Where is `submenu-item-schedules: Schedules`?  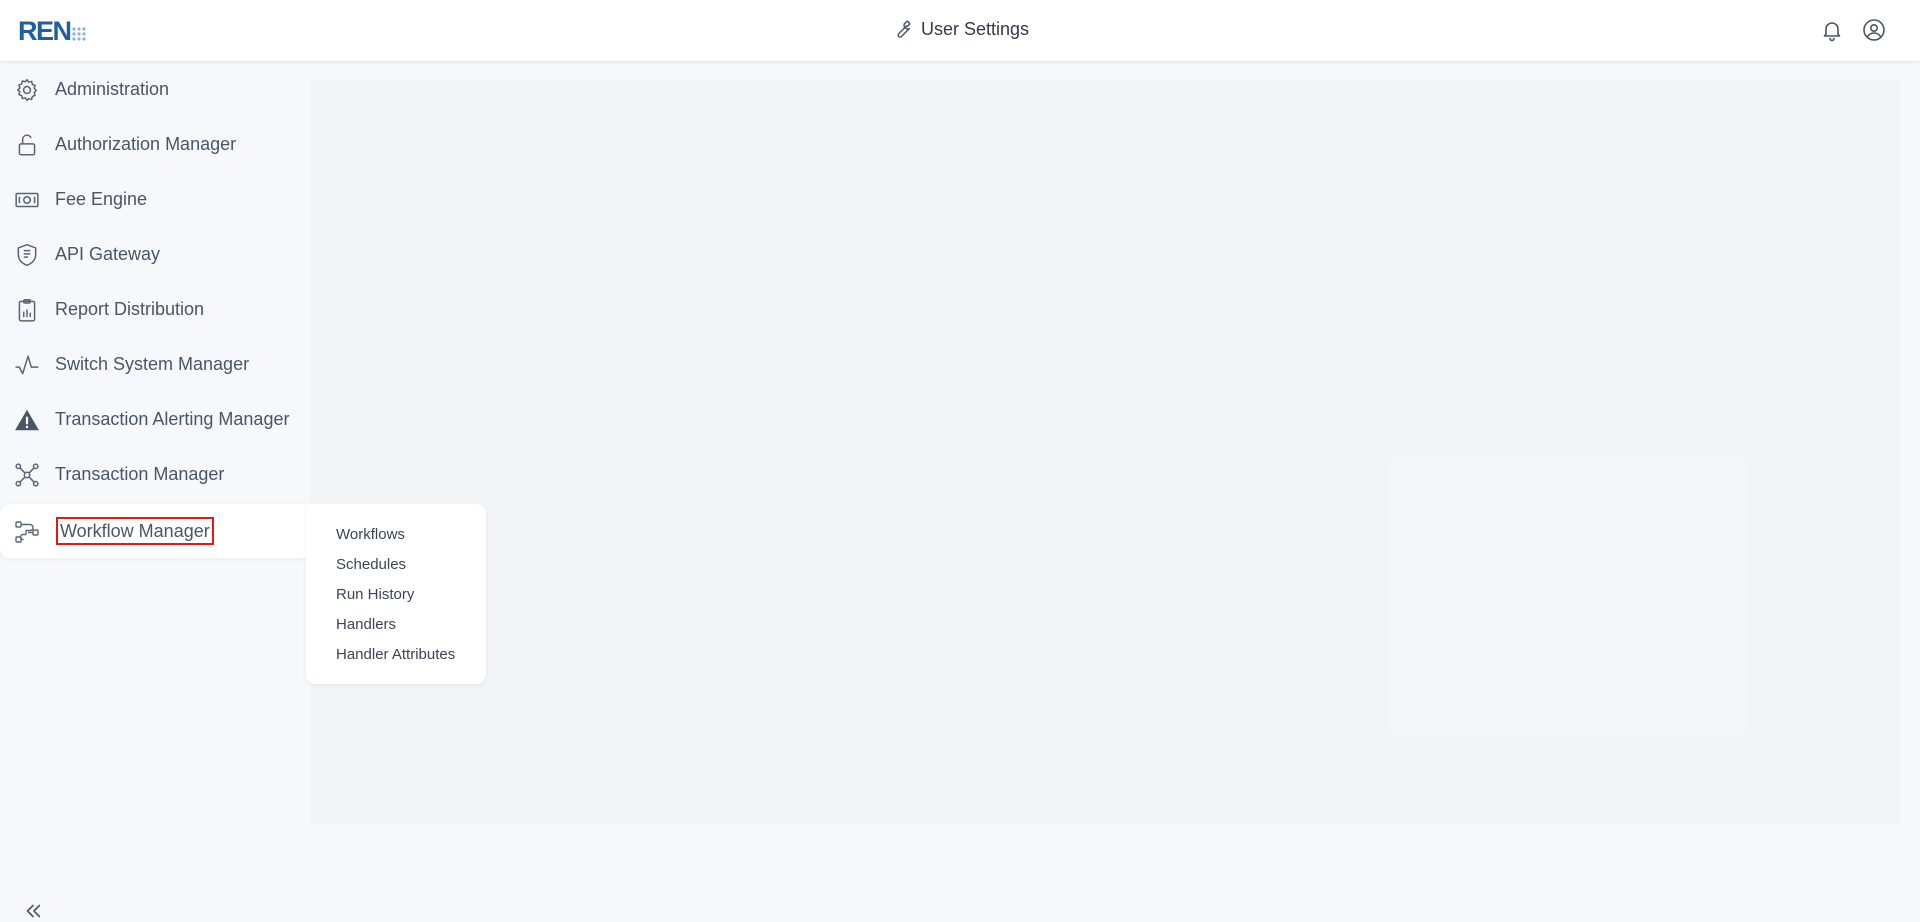
submenu-item-schedules: Schedules is located at coordinates (371, 564).